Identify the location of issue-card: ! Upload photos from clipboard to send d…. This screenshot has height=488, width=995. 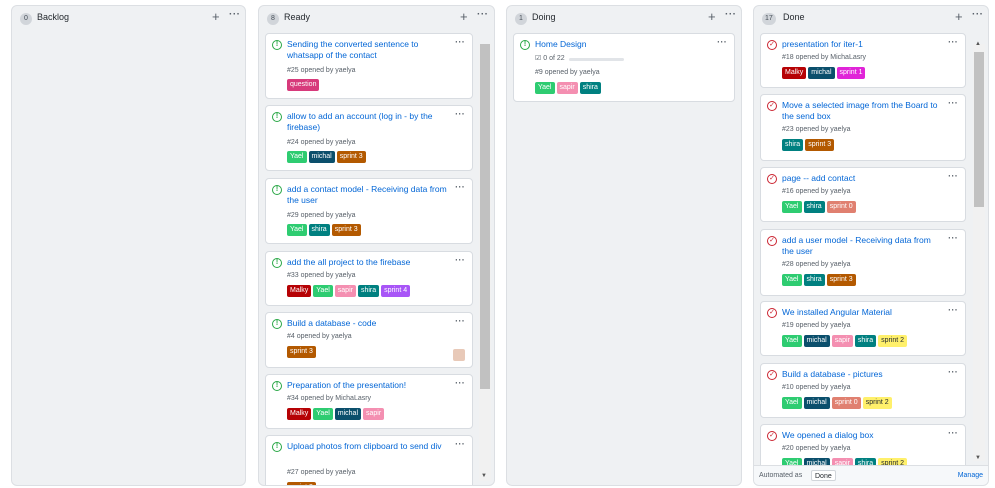
(369, 460).